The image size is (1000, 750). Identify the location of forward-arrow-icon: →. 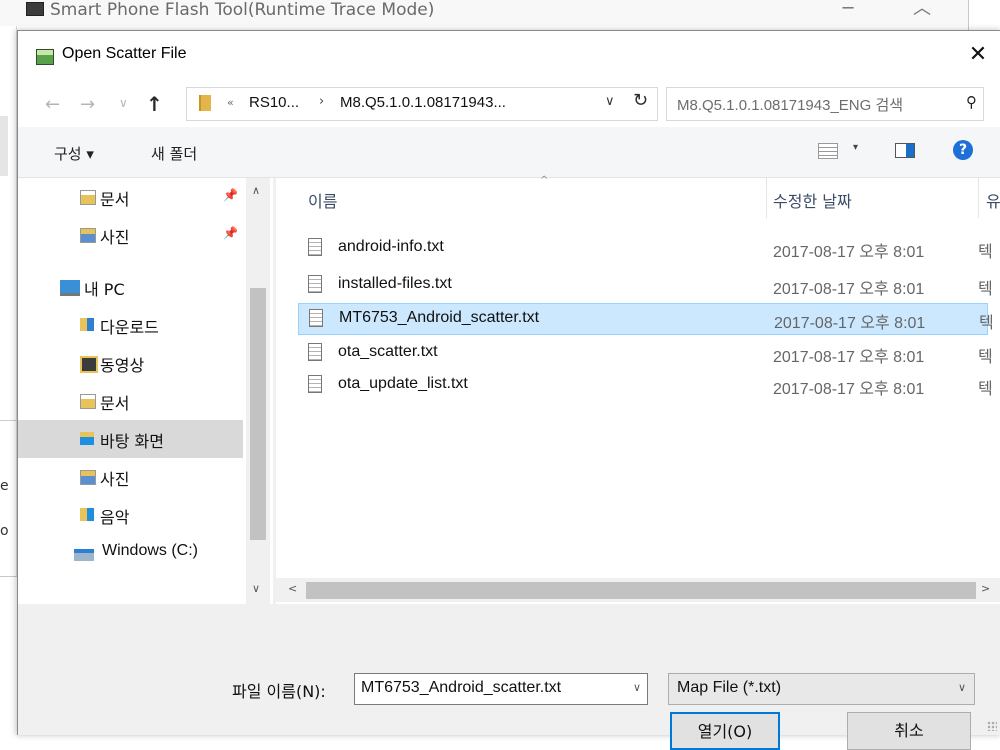
(87, 104).